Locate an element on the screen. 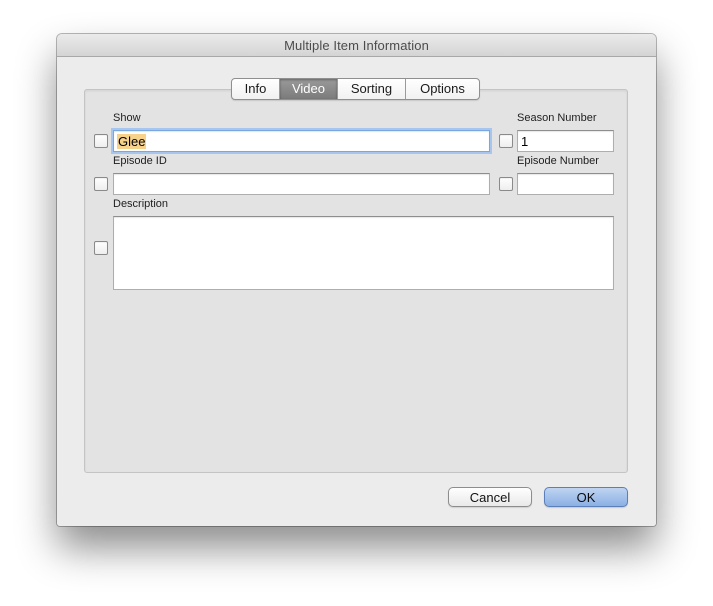 The image size is (713, 606). window-title: Multiple Item Information is located at coordinates (356, 45).